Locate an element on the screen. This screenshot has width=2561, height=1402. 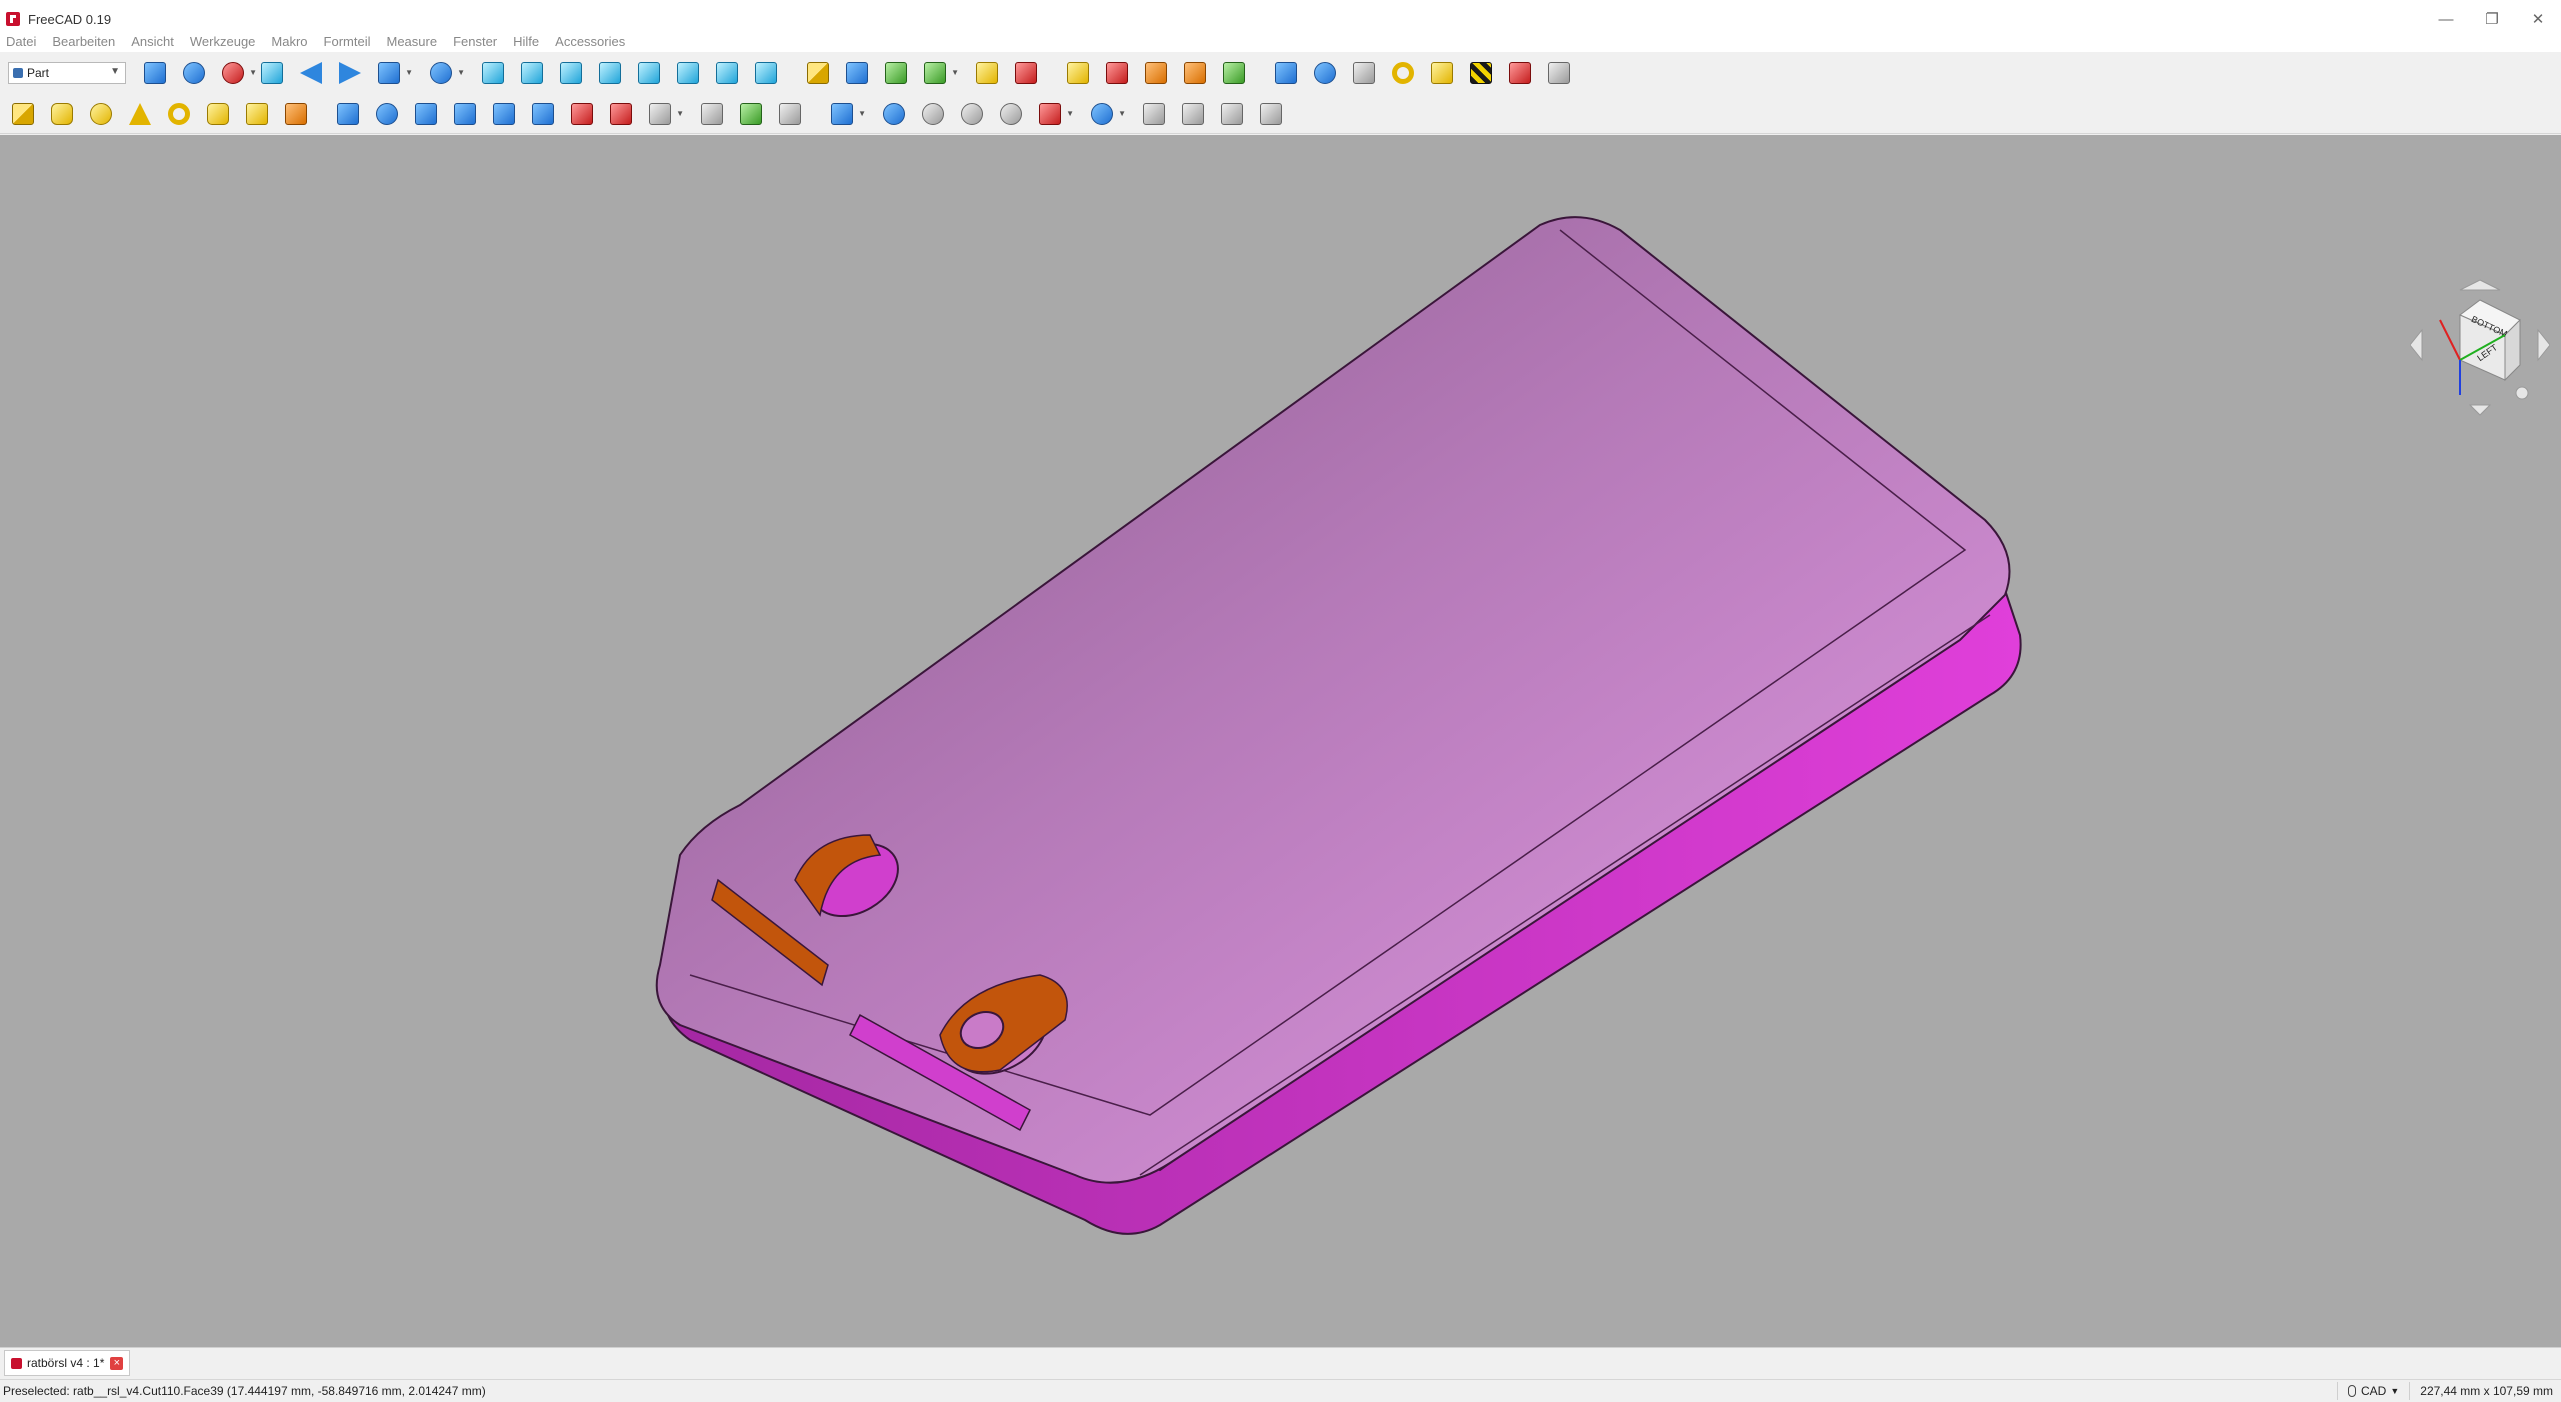
section-button is located at coordinates (712, 114).